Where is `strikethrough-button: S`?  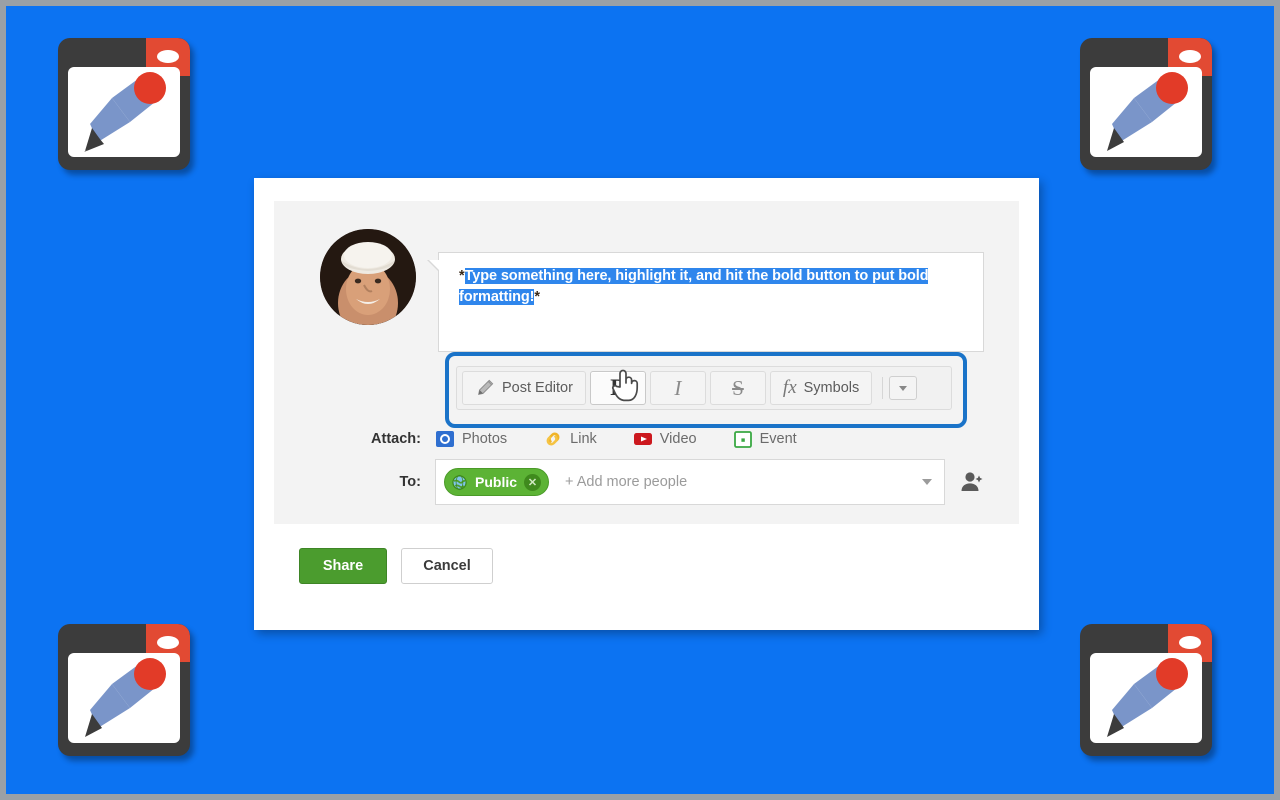
strikethrough-button: S is located at coordinates (737, 388).